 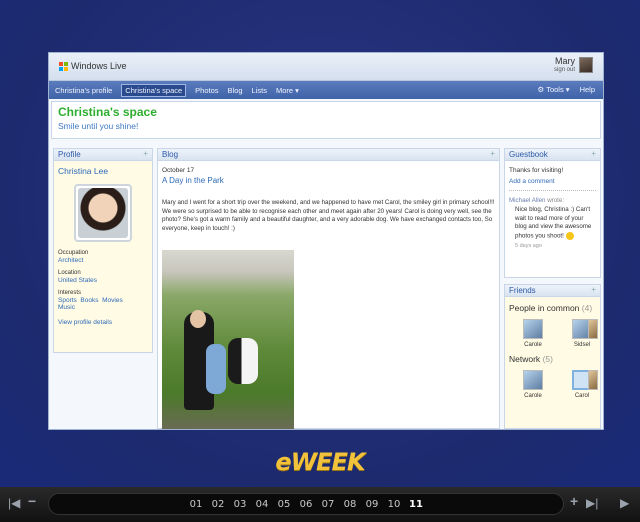 I want to click on space-title: Christina's space, so click(x=107, y=112).